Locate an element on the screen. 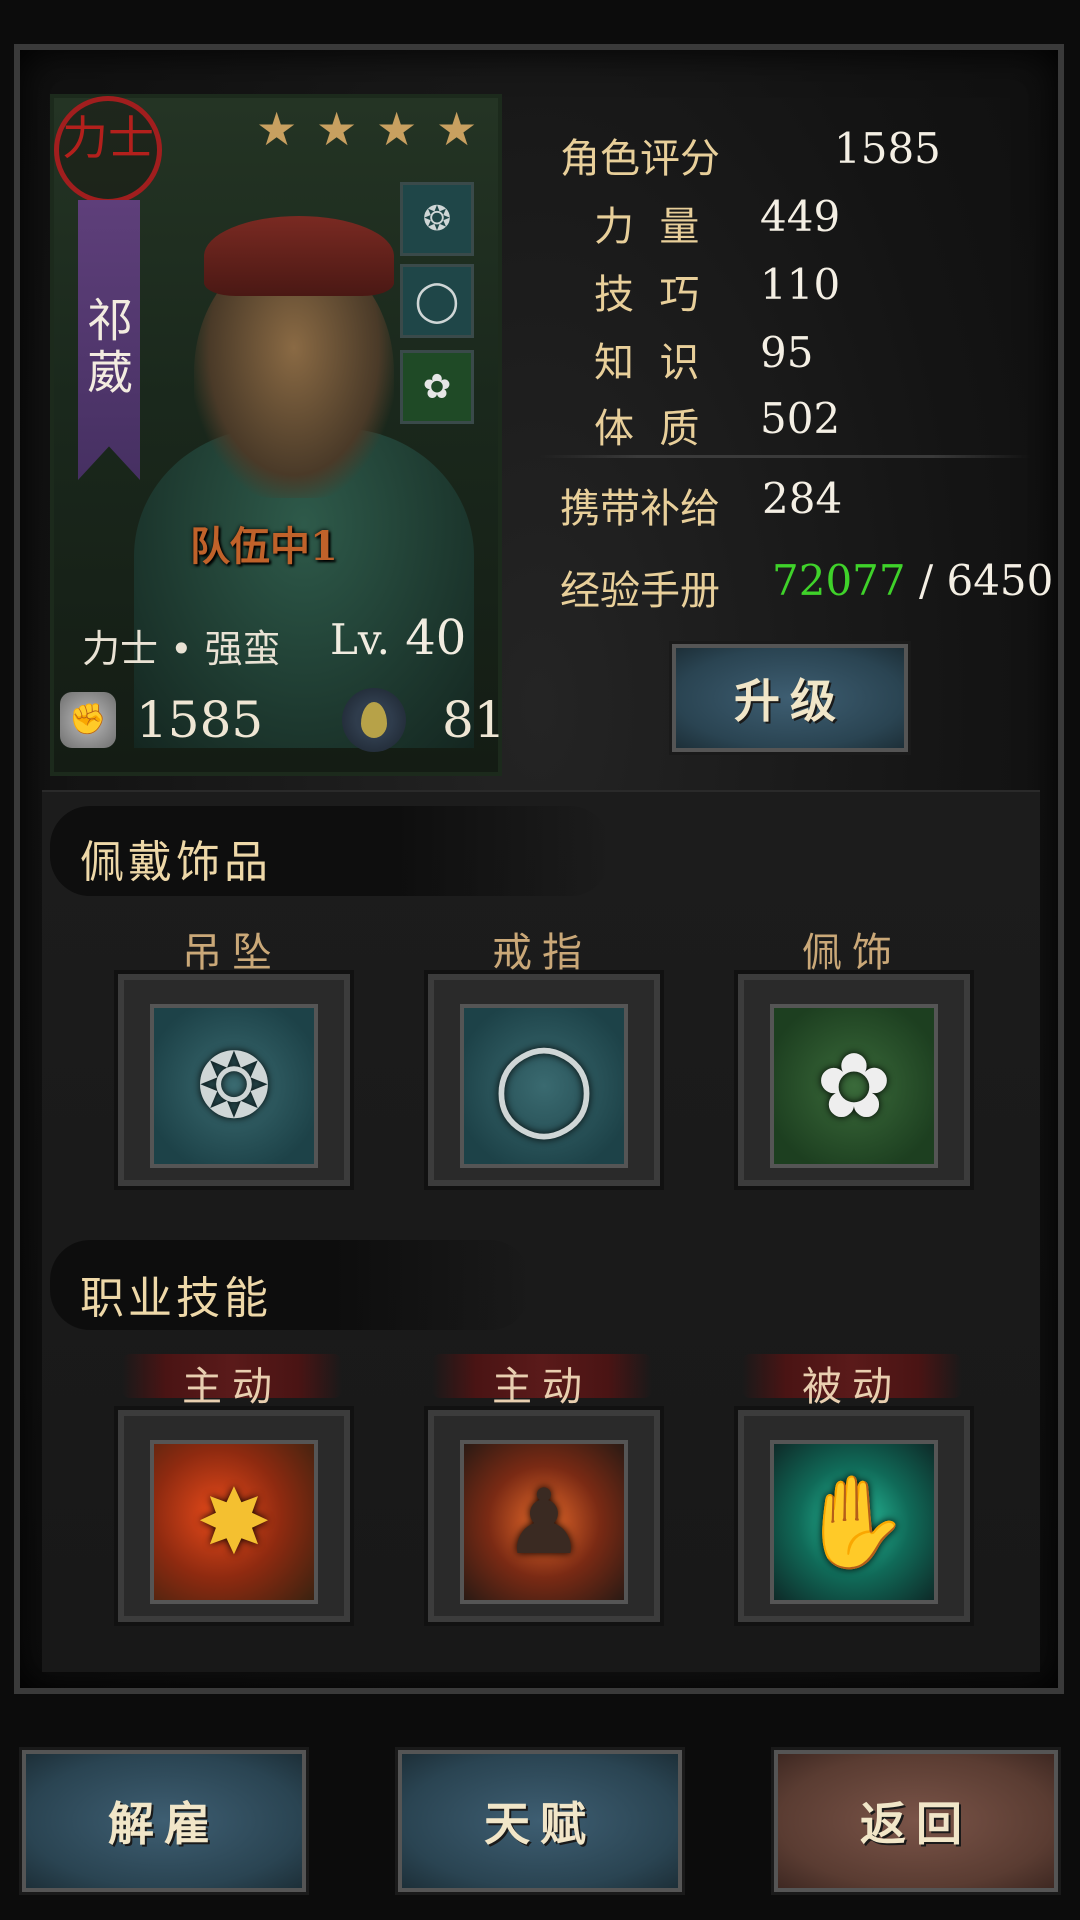  constitution-label: 体 质 is located at coordinates (647, 429).